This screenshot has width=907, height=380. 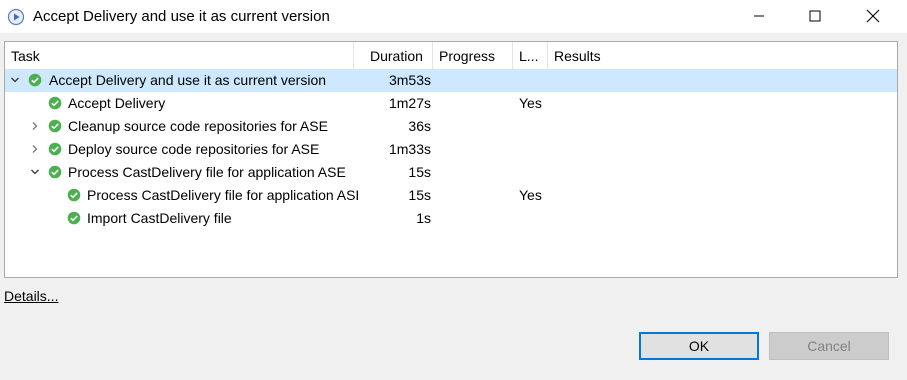 I want to click on minimize-button, so click(x=759, y=16).